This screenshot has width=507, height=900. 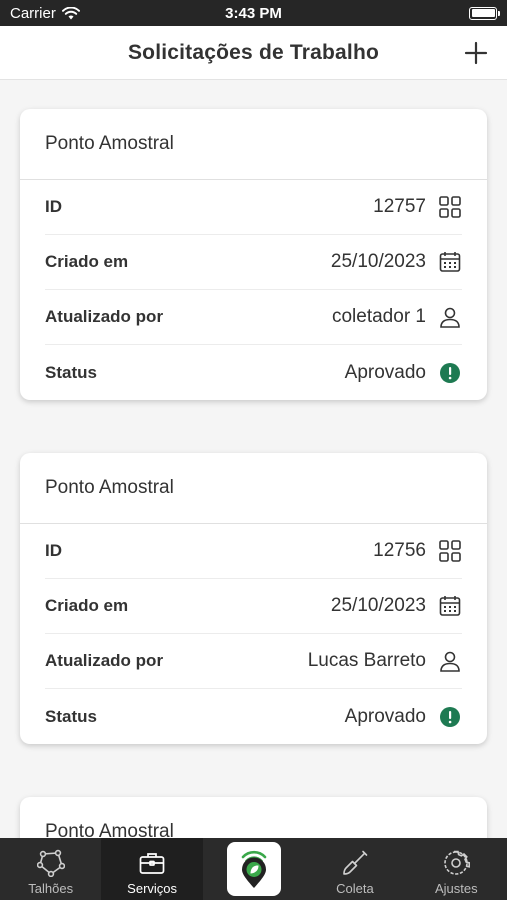 I want to click on updated-value-group: coletador 1, so click(x=397, y=317).